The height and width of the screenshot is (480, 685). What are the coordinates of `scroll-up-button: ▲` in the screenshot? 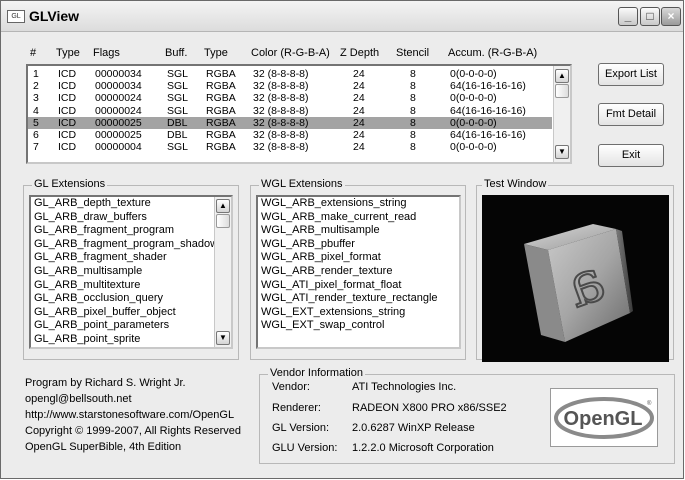 It's located at (562, 76).